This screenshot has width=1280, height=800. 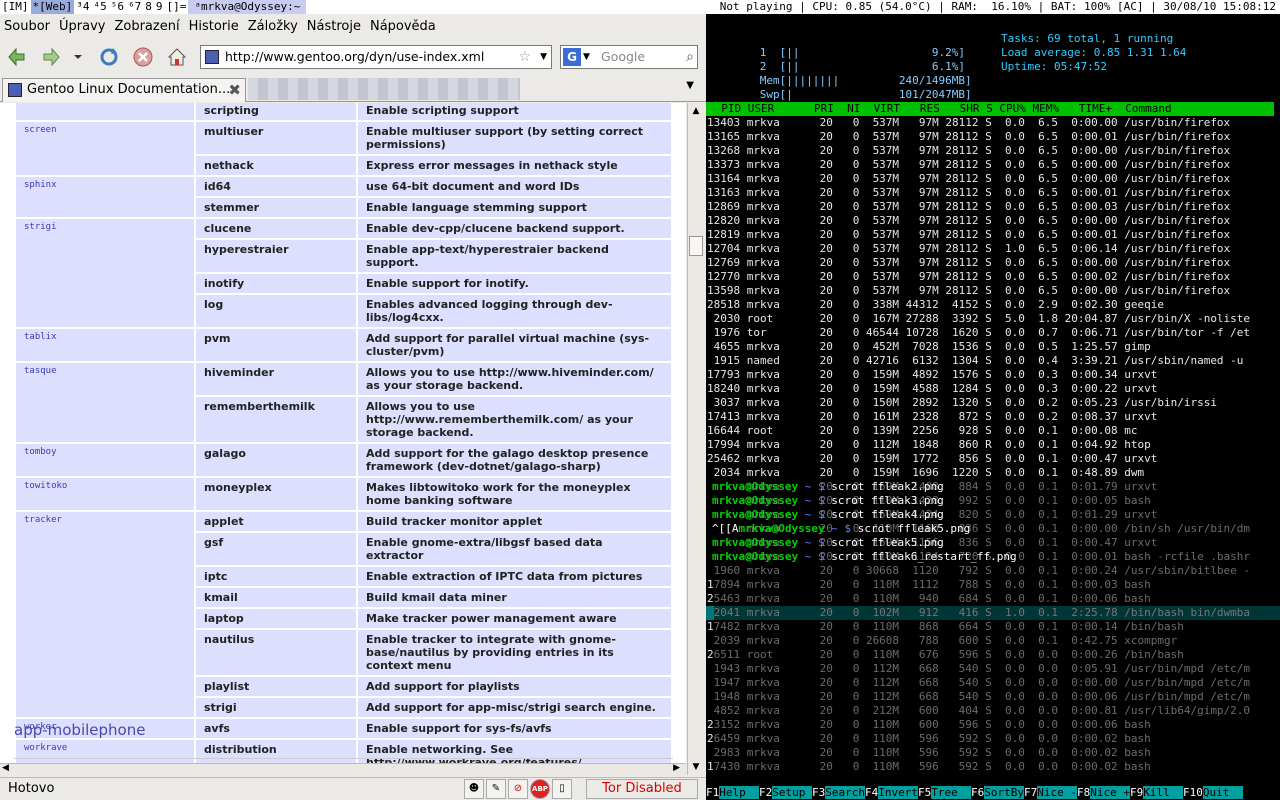 I want to click on search-bar: G ▼ Google ⌕, so click(x=629, y=57).